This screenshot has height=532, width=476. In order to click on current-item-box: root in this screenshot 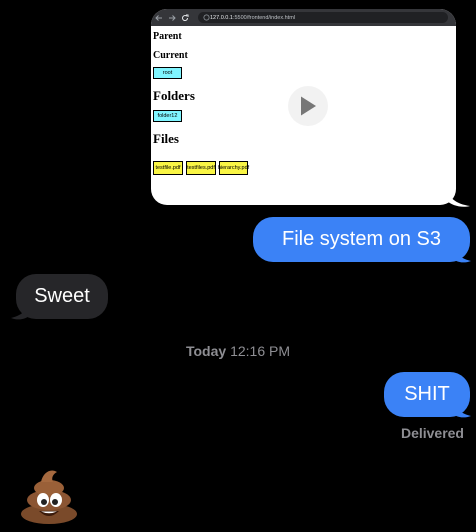, I will do `click(167, 73)`.